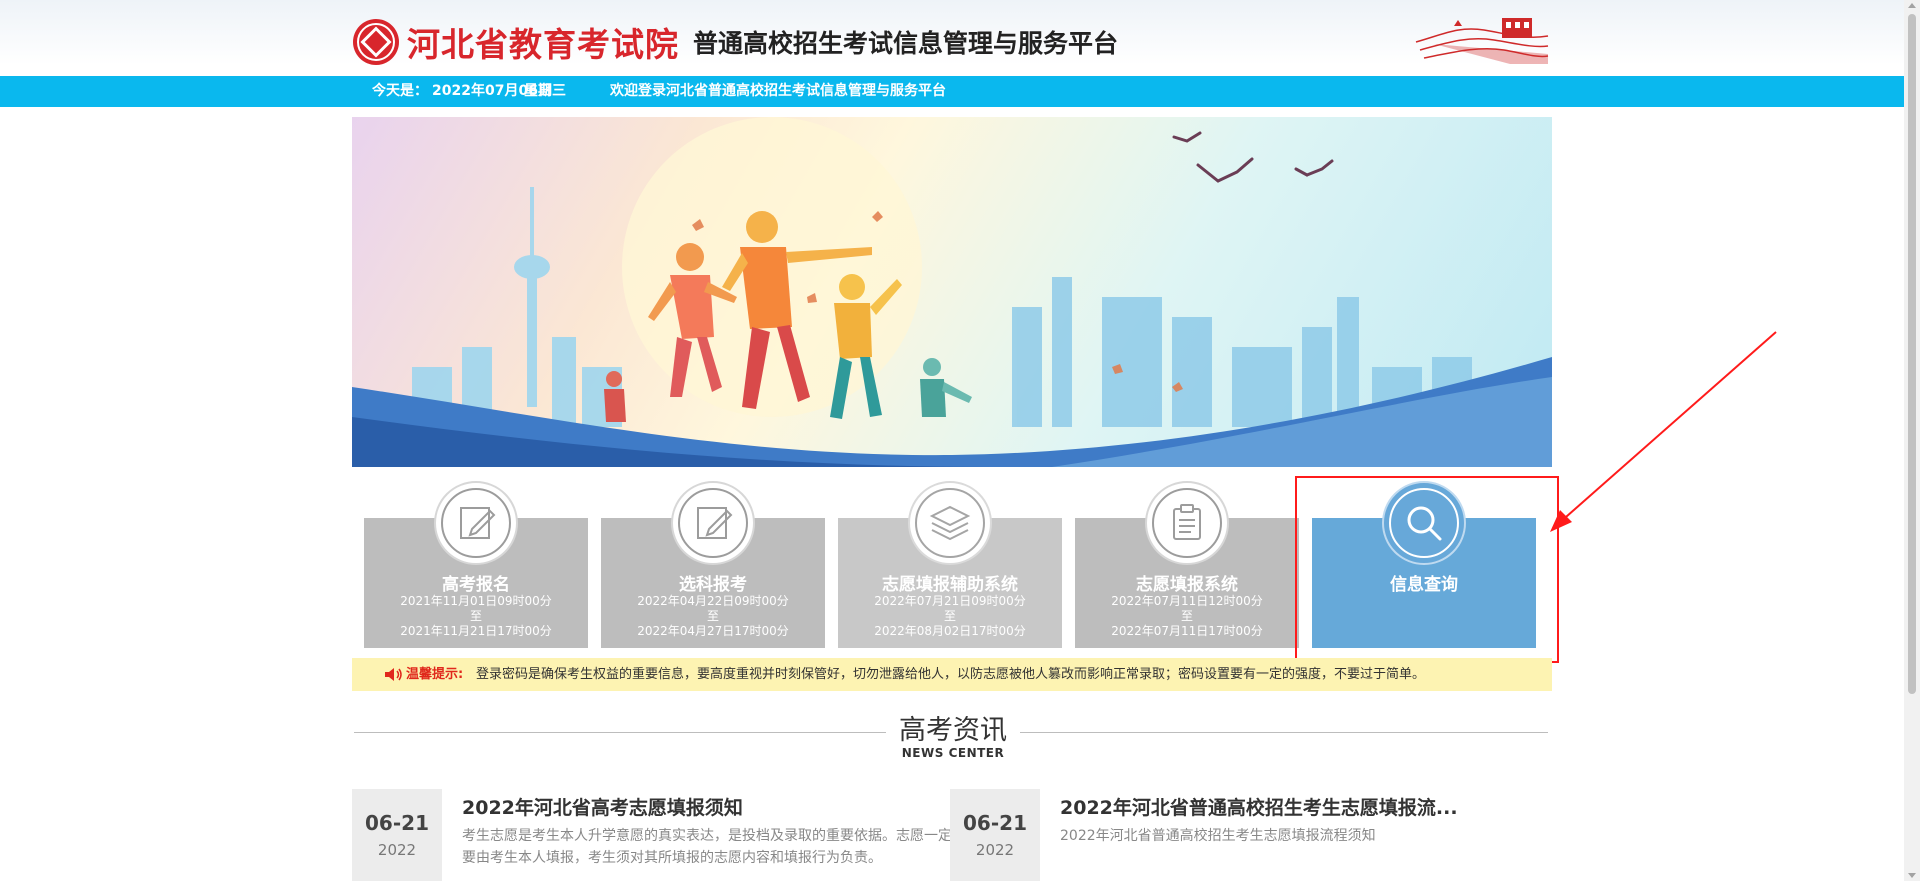 Image resolution: width=1920 pixels, height=881 pixels. What do you see at coordinates (1187, 585) in the screenshot?
I see `card-title: 志愿填报系统` at bounding box center [1187, 585].